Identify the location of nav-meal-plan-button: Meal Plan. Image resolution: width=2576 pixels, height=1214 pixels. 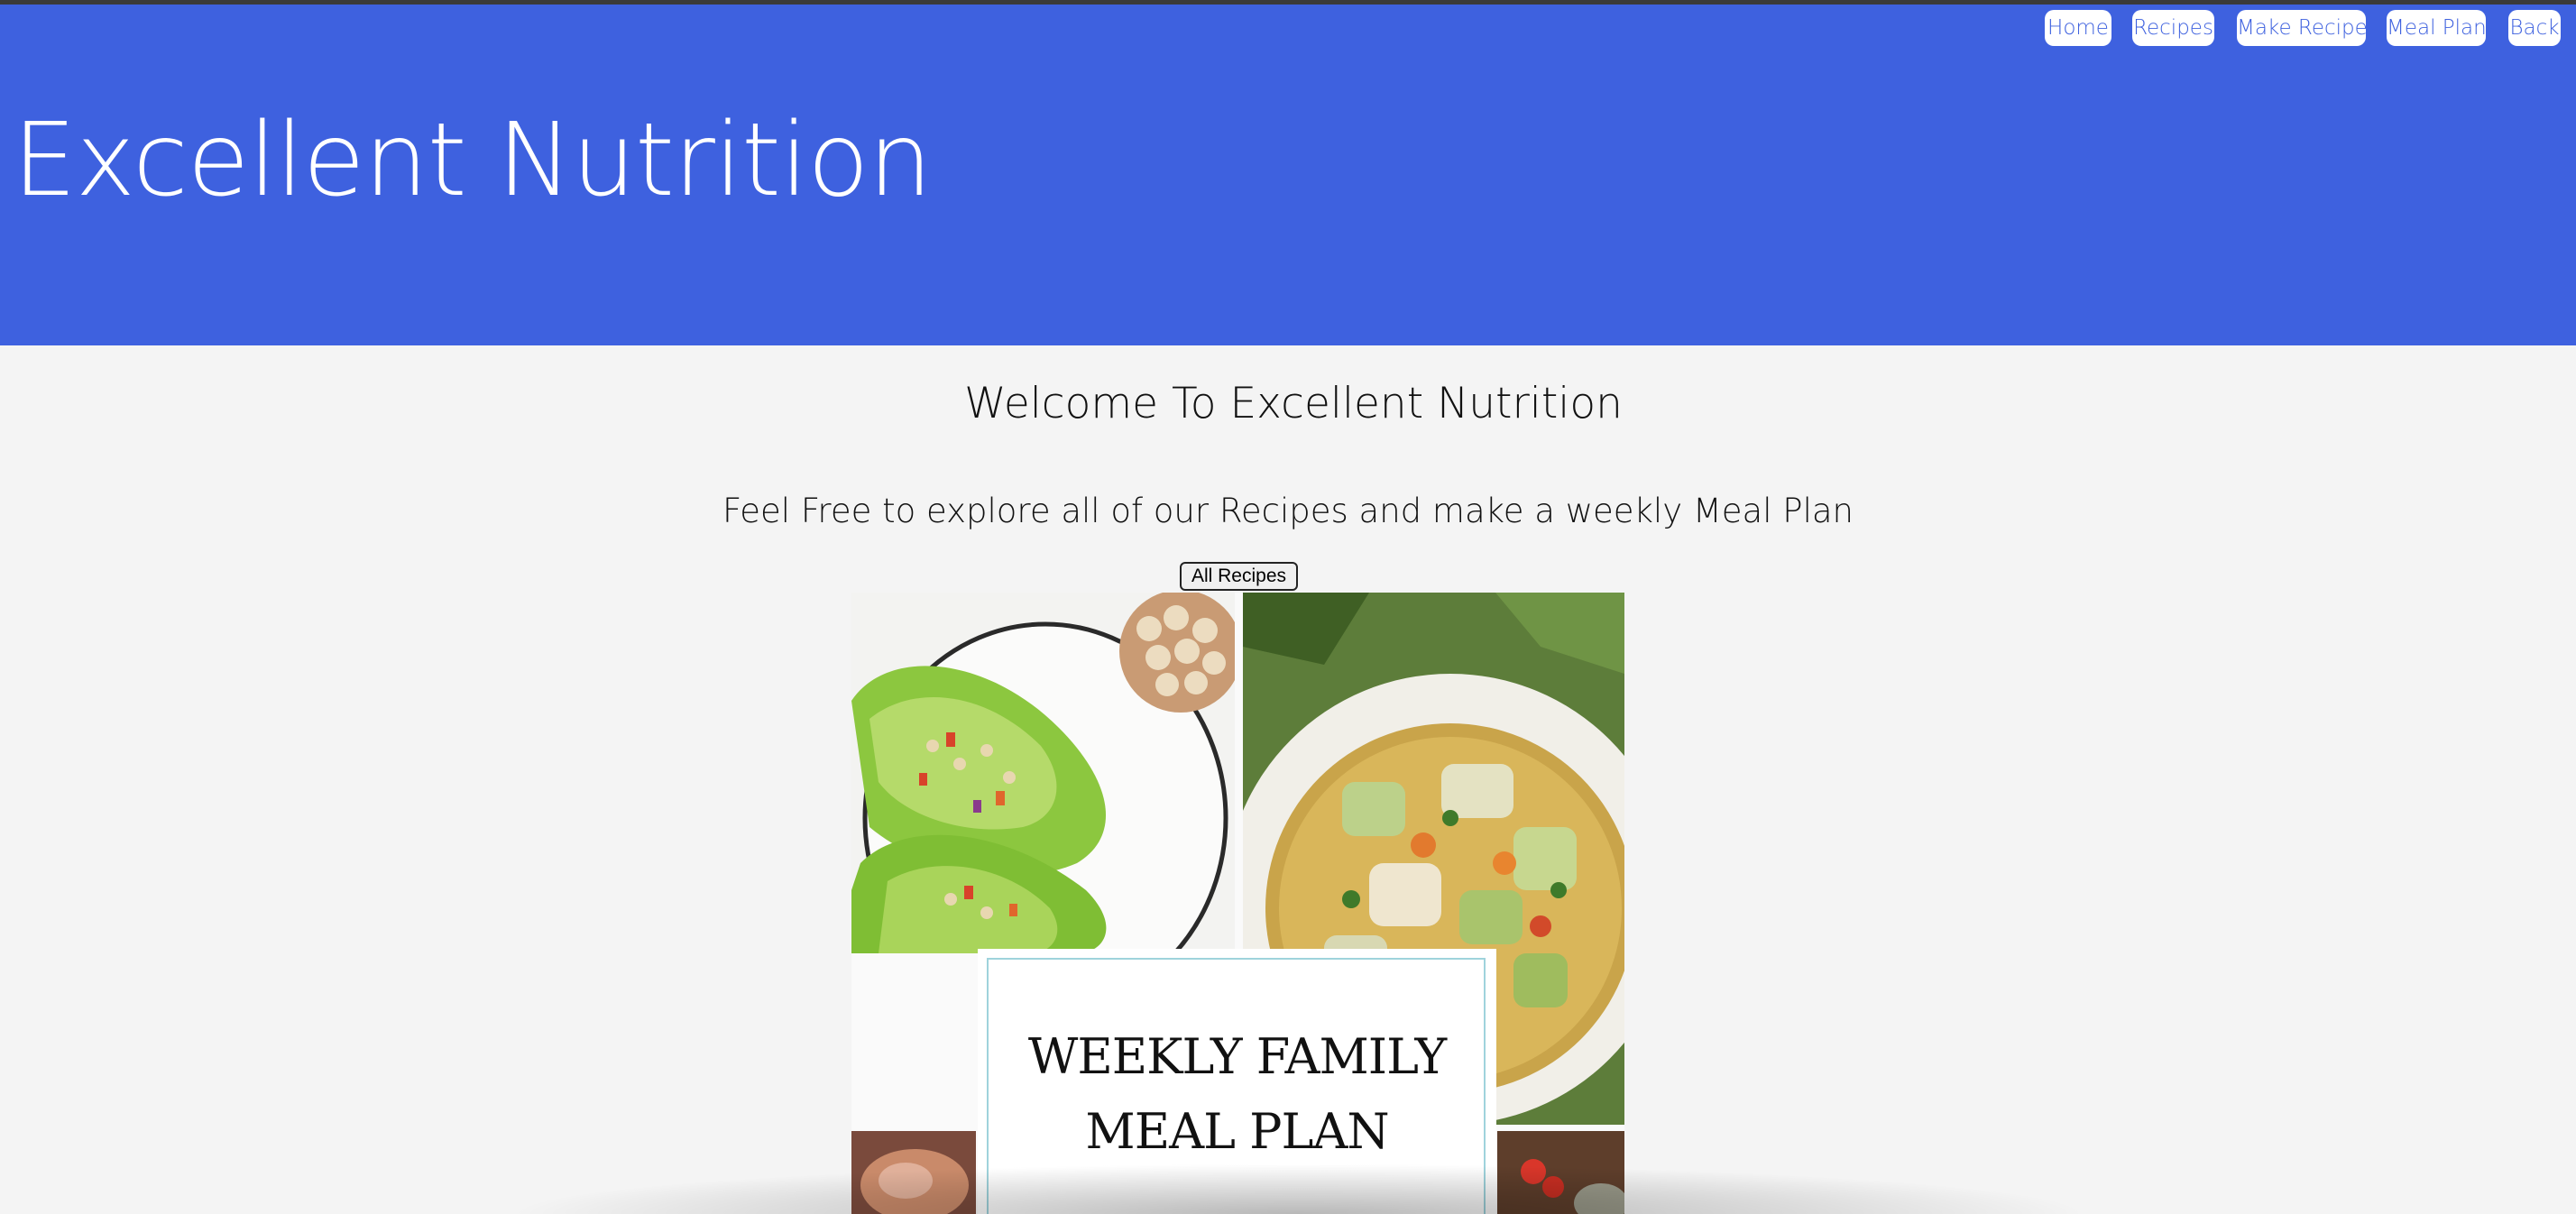
(2437, 28).